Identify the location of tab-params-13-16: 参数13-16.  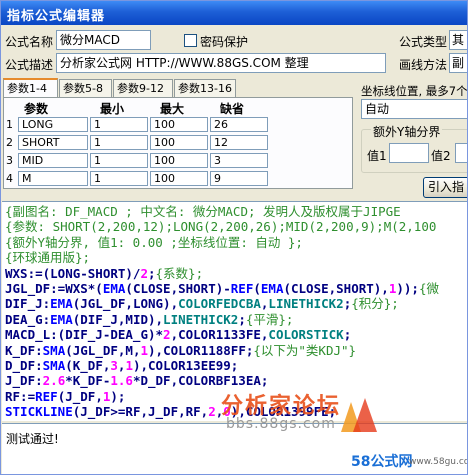
(205, 88).